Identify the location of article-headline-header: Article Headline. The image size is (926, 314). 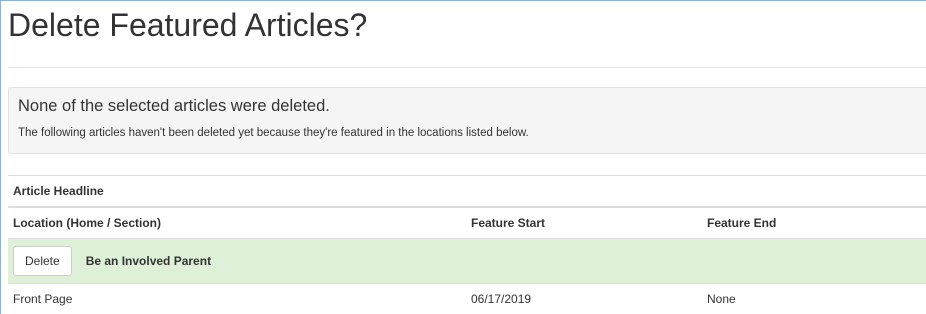
(467, 191).